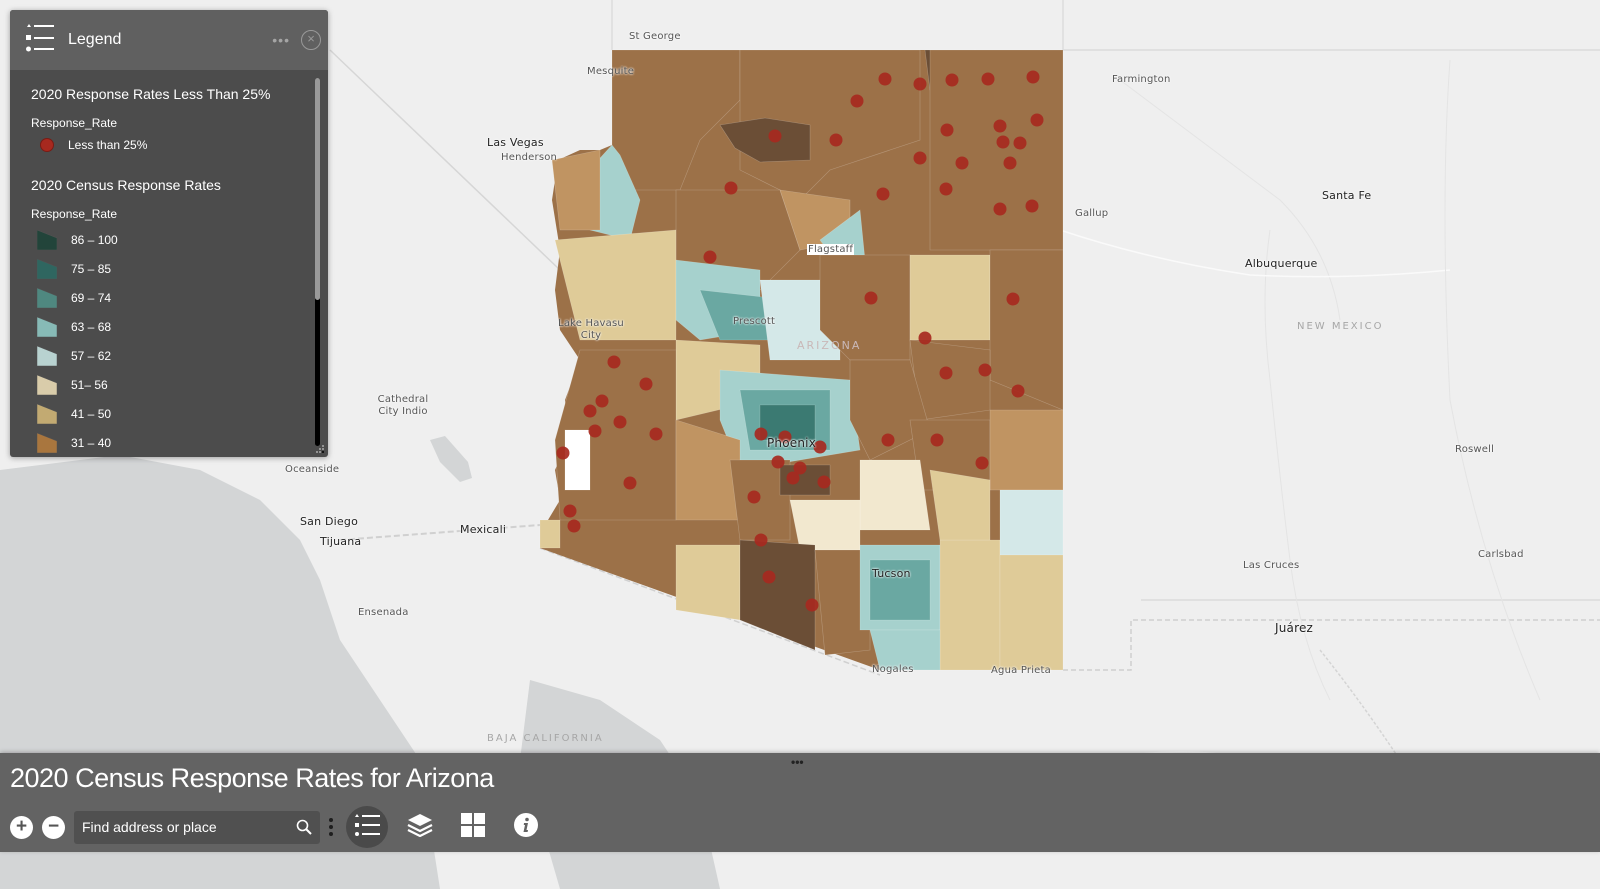 This screenshot has height=889, width=1600. What do you see at coordinates (311, 40) in the screenshot?
I see `close-icon: ×` at bounding box center [311, 40].